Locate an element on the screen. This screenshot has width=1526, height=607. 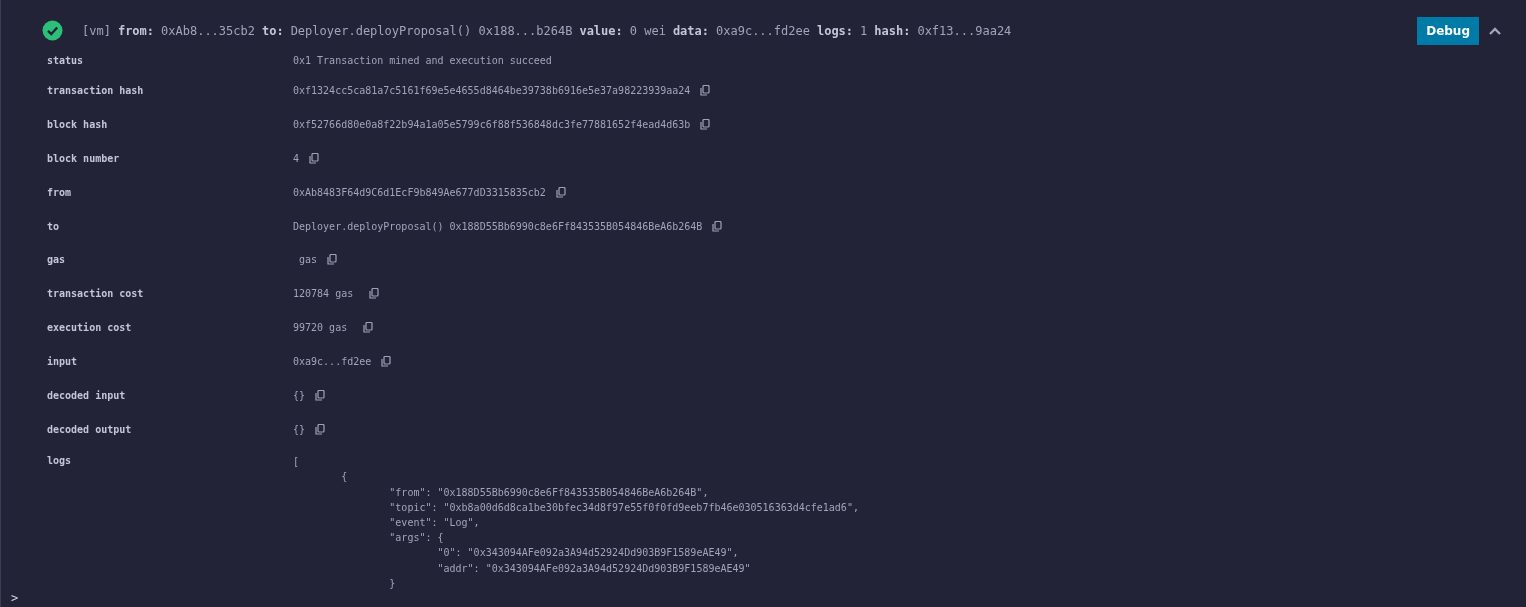
field-label: transaction hash is located at coordinates (95, 91).